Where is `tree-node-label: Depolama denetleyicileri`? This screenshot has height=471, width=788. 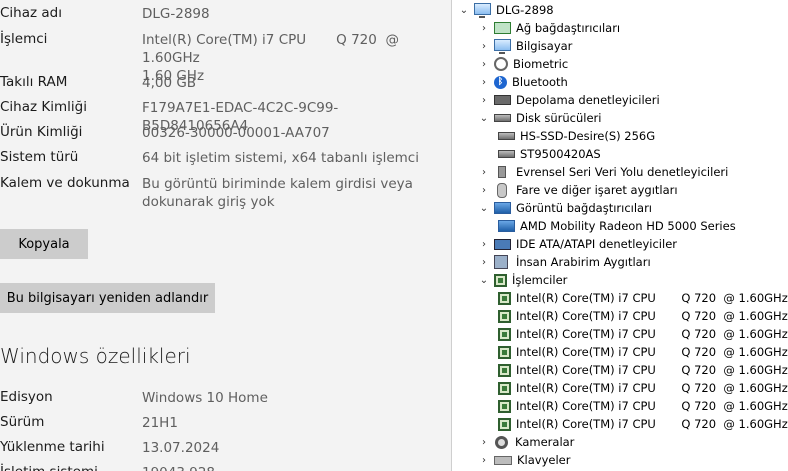
tree-node-label: Depolama denetleyicileri is located at coordinates (588, 100).